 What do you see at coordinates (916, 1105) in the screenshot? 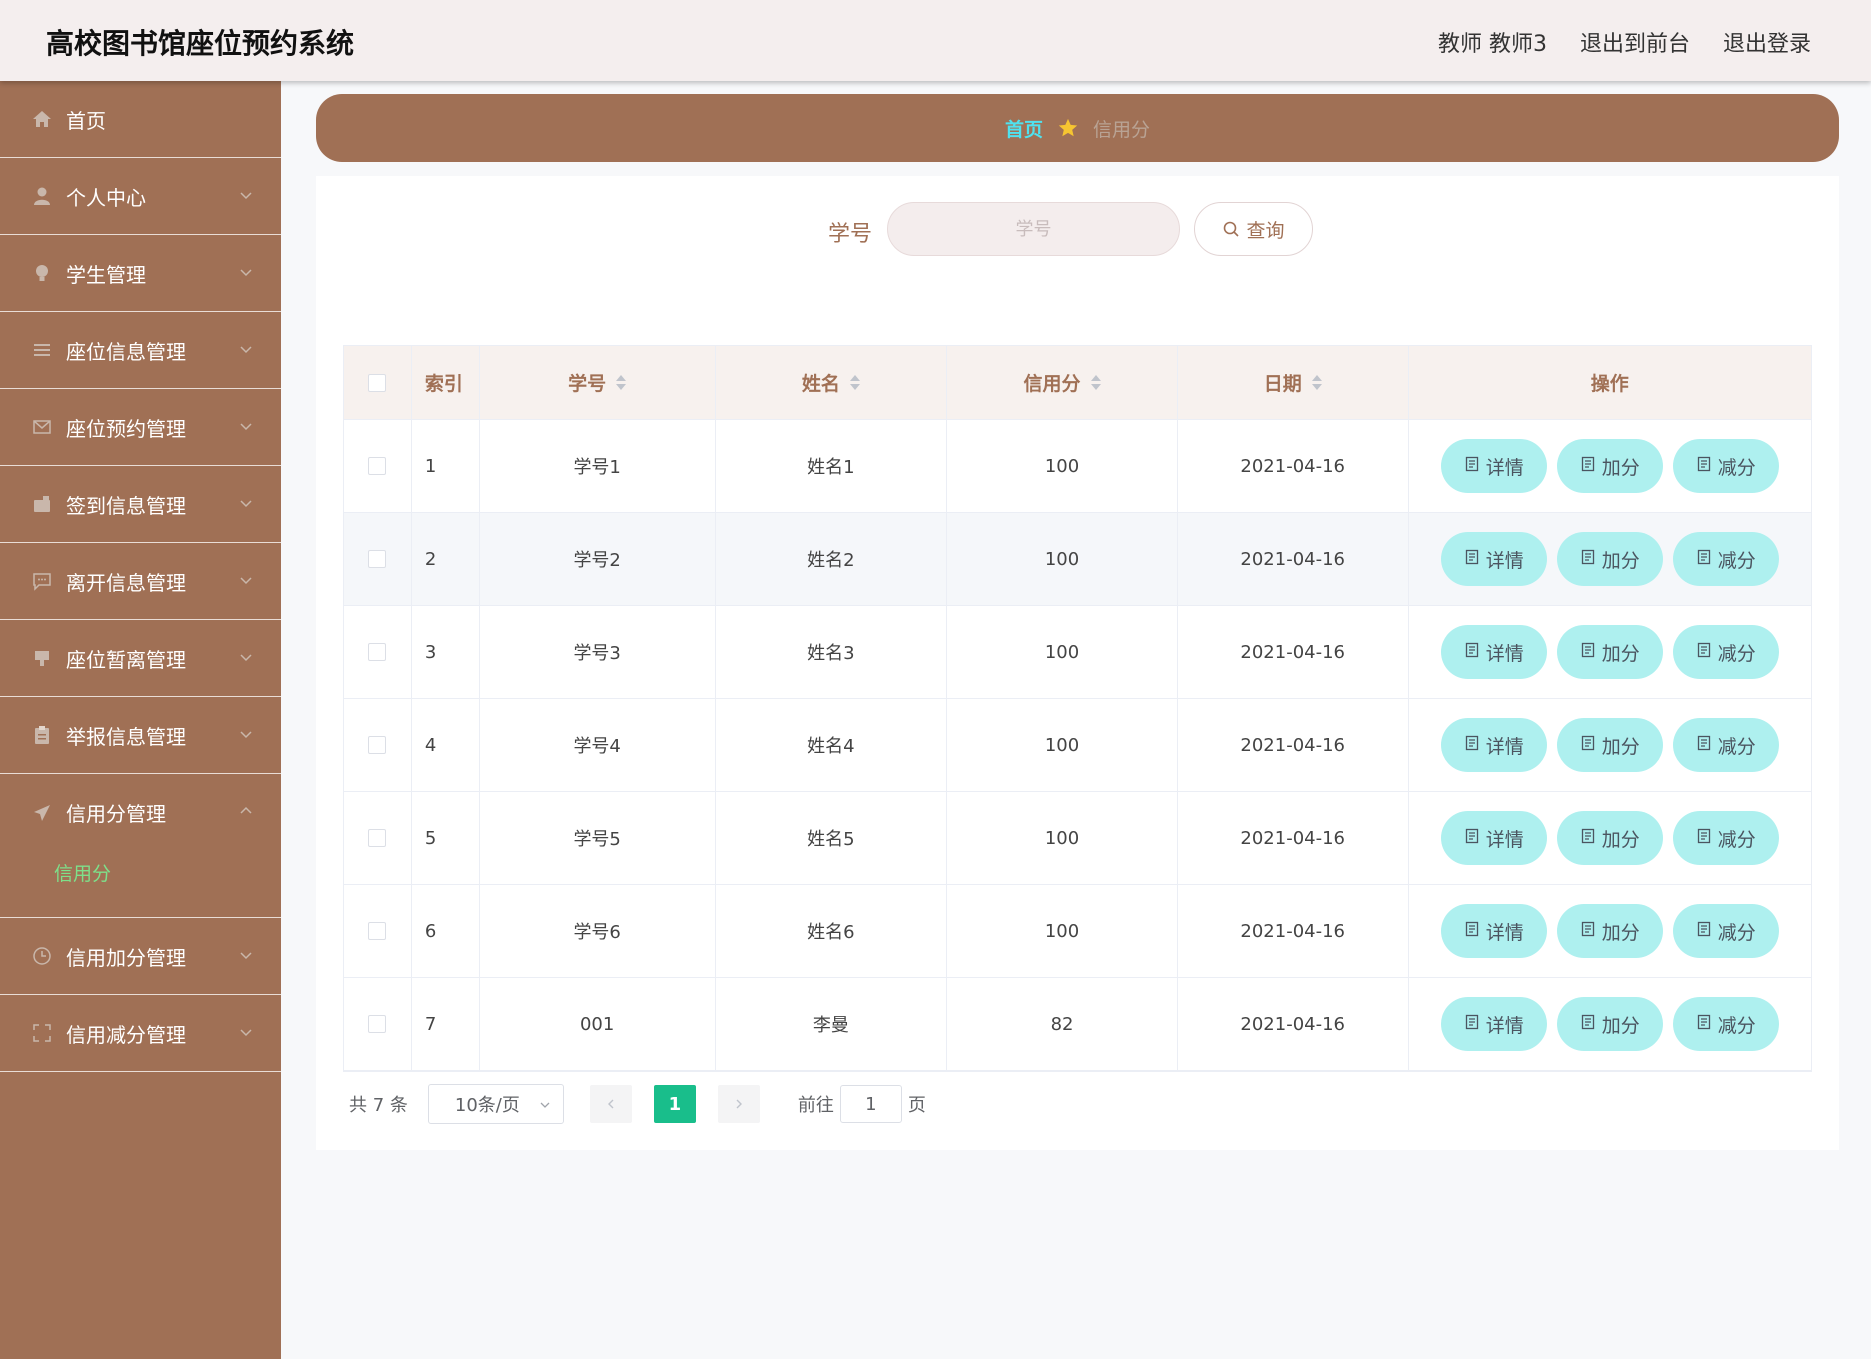
I see `goto-suffix: 页` at bounding box center [916, 1105].